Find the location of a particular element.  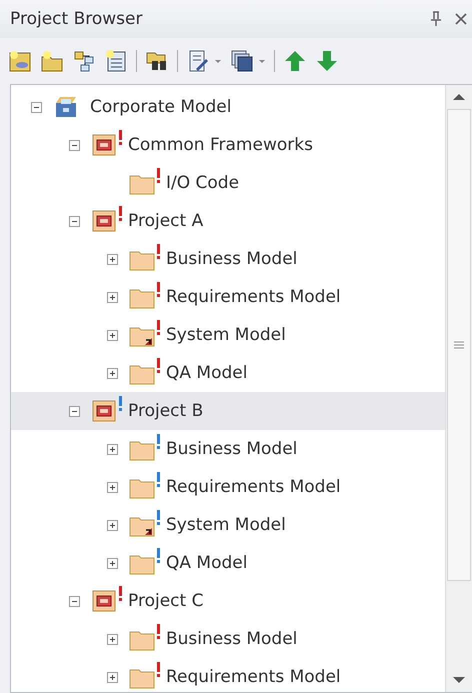

tree-item: I/O Code is located at coordinates (228, 183).